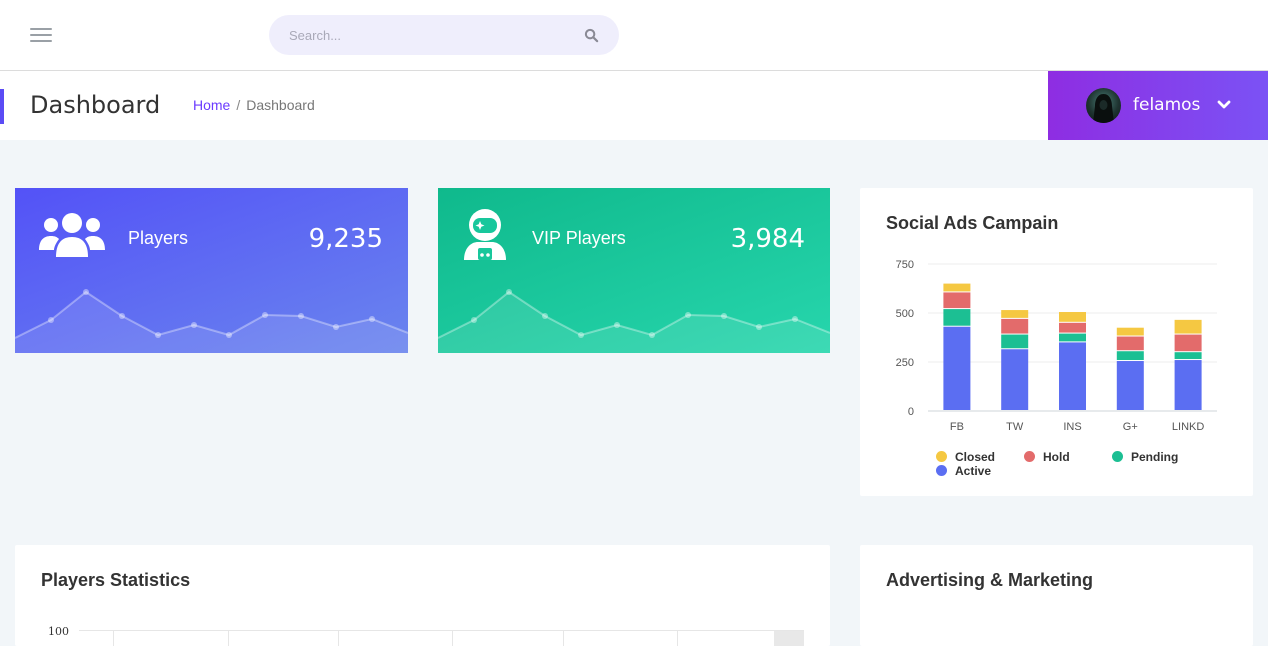 This screenshot has height=646, width=1268. I want to click on bar-pending-linkd, so click(1188, 356).